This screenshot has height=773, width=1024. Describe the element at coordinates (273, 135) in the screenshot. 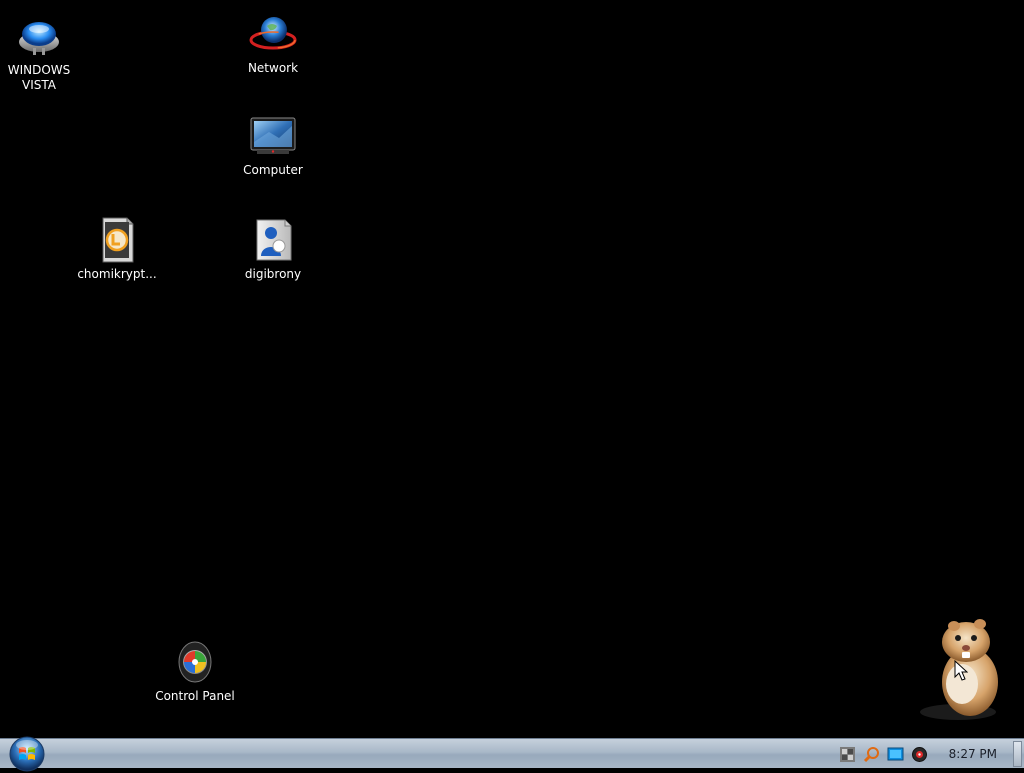

I see `computer-monitor-icon` at that location.